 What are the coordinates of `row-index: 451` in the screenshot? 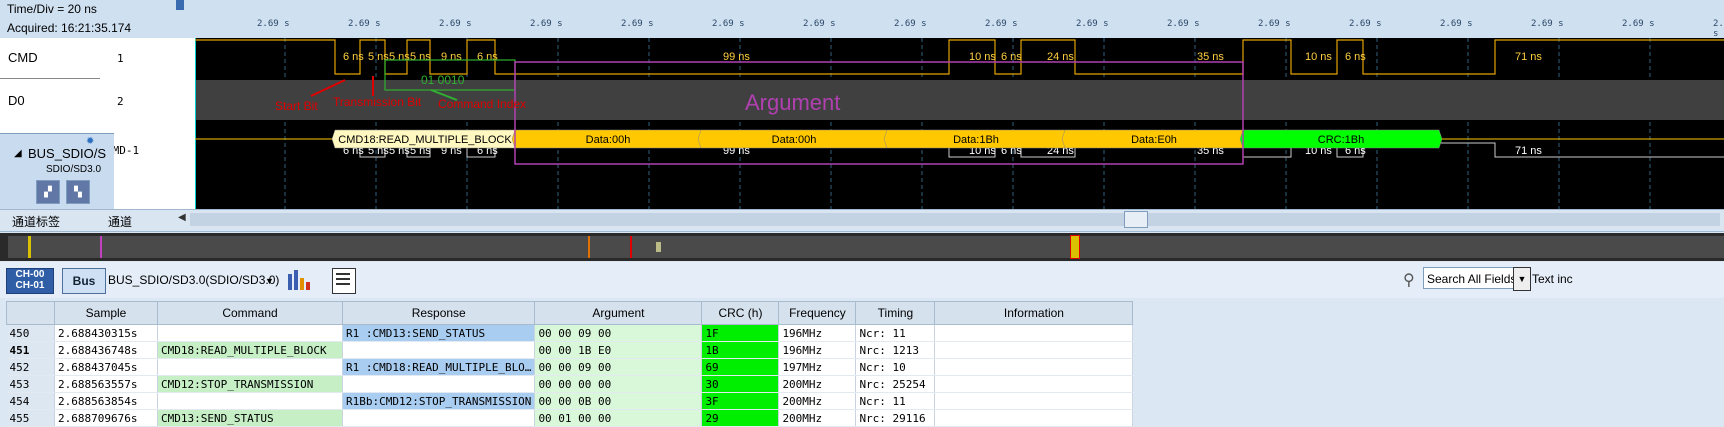 It's located at (30, 350).